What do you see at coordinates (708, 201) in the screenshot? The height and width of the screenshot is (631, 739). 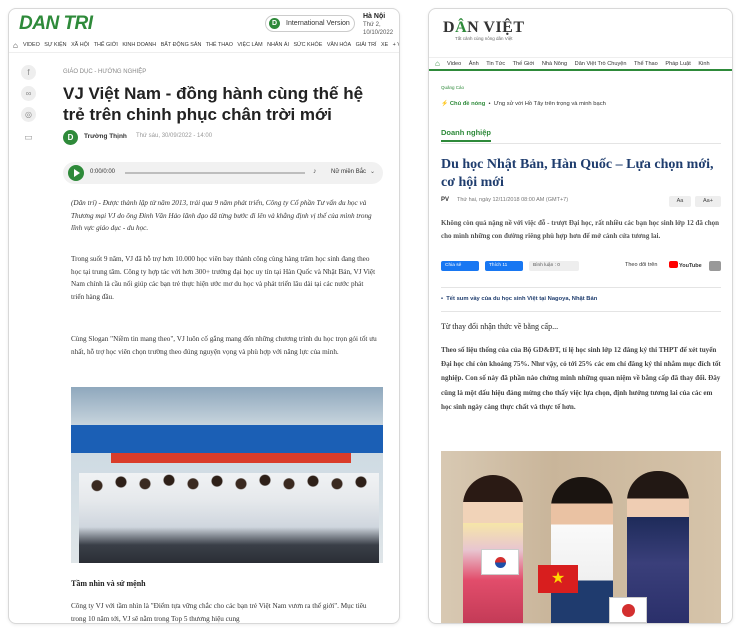 I see `font-larger-button: Aa+` at bounding box center [708, 201].